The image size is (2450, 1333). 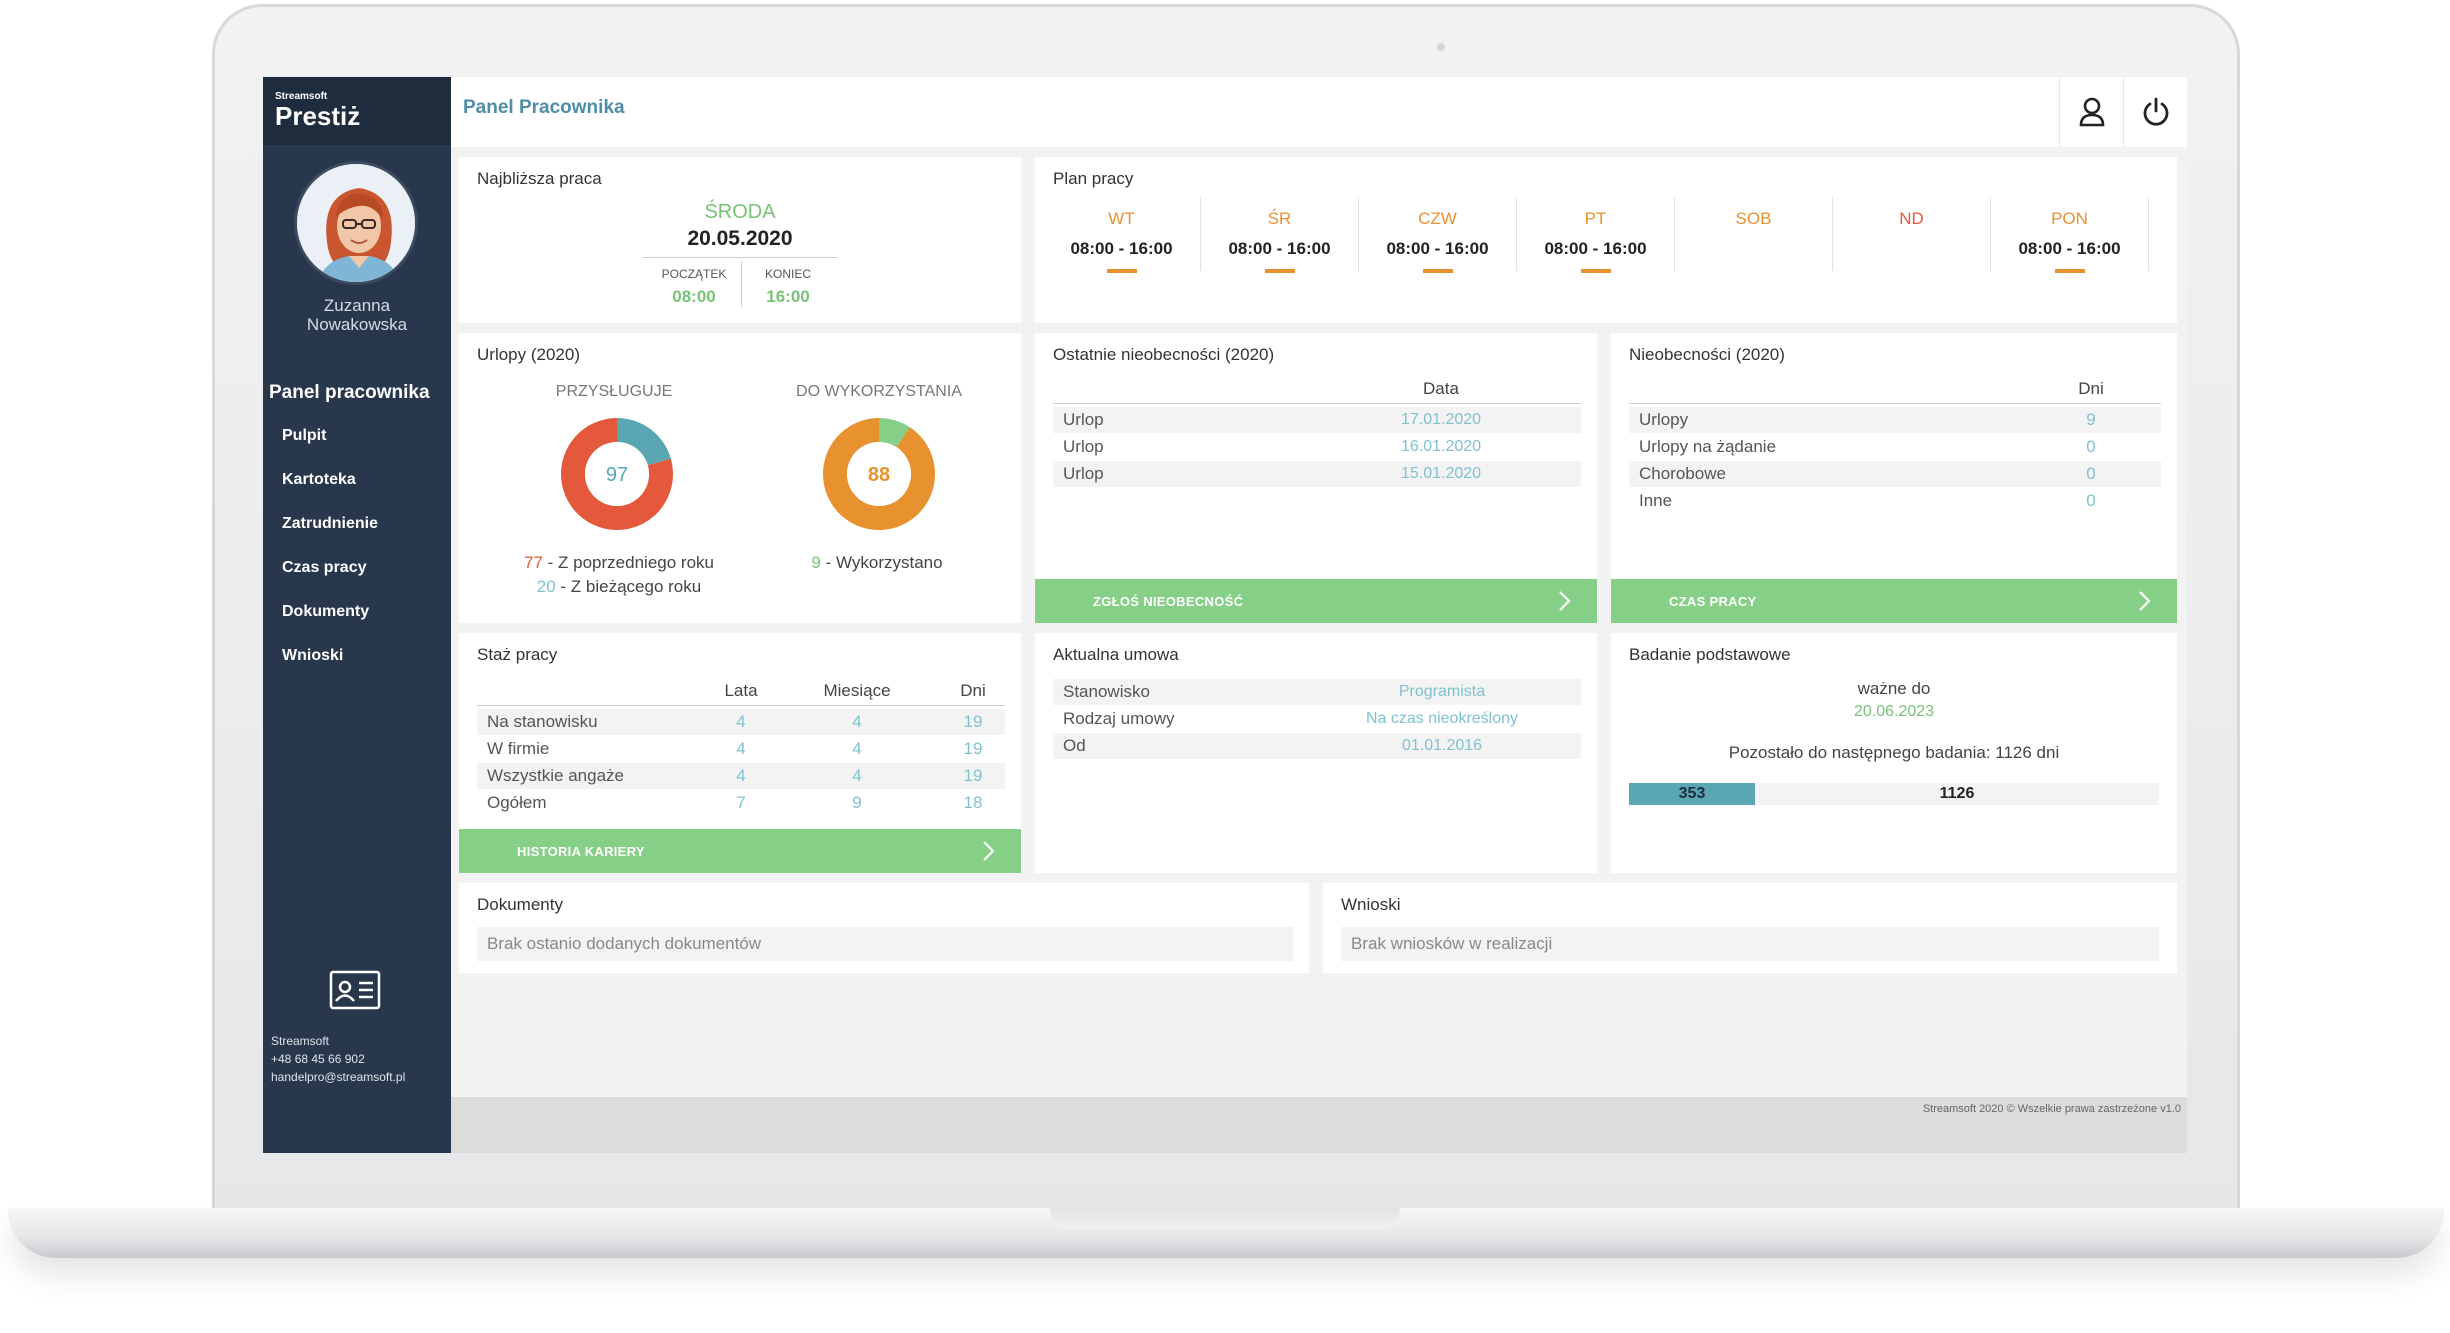 I want to click on start-time: 08:00, so click(x=694, y=296).